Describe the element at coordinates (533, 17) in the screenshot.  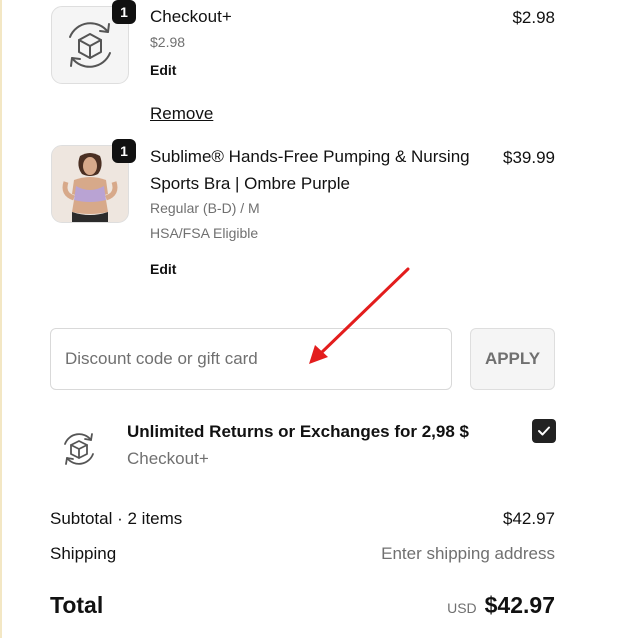
I see `item-price: $2.98` at that location.